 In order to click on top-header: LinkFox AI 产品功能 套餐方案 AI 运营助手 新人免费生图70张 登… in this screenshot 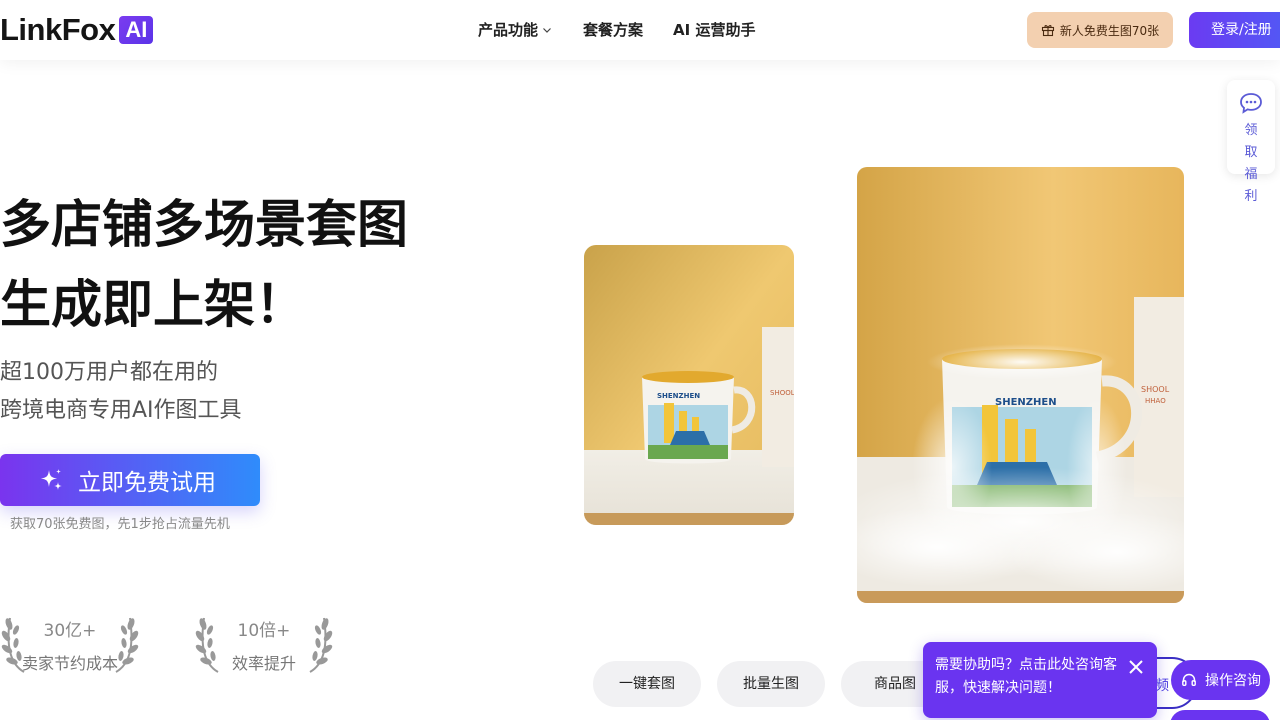, I will do `click(640, 30)`.